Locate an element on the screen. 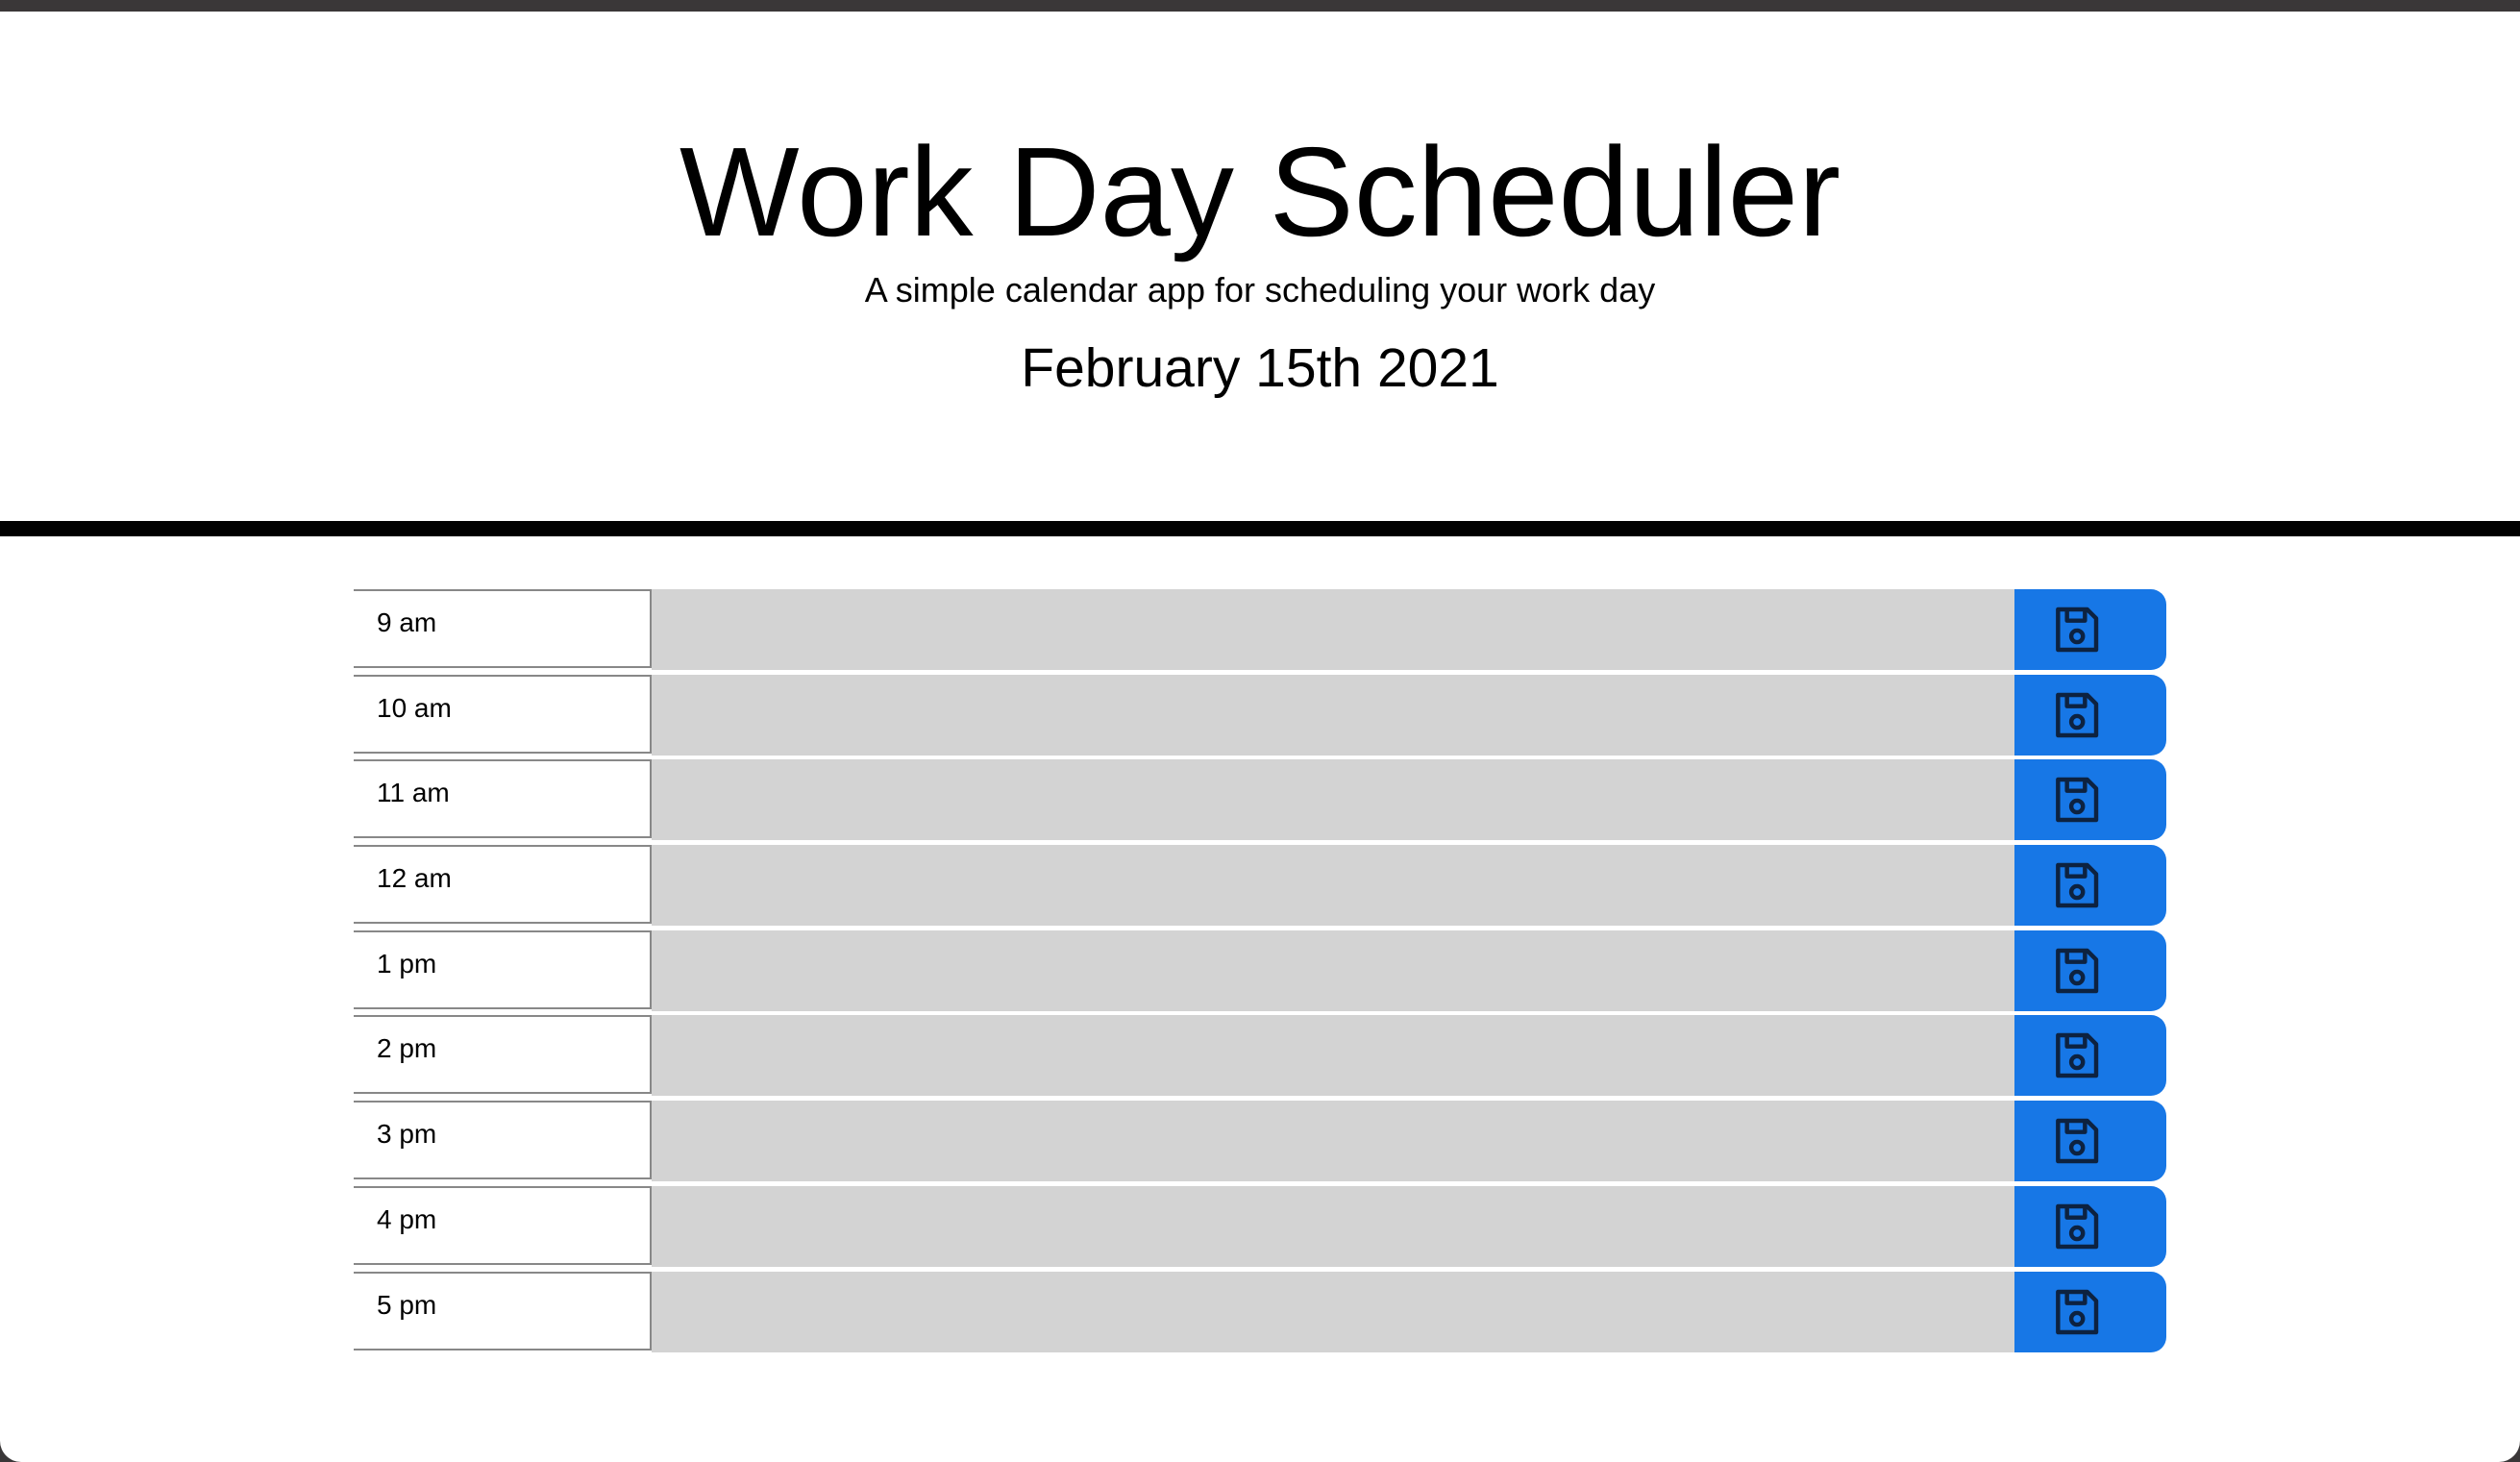  timeblock-row: 5 pm is located at coordinates (1260, 1311).